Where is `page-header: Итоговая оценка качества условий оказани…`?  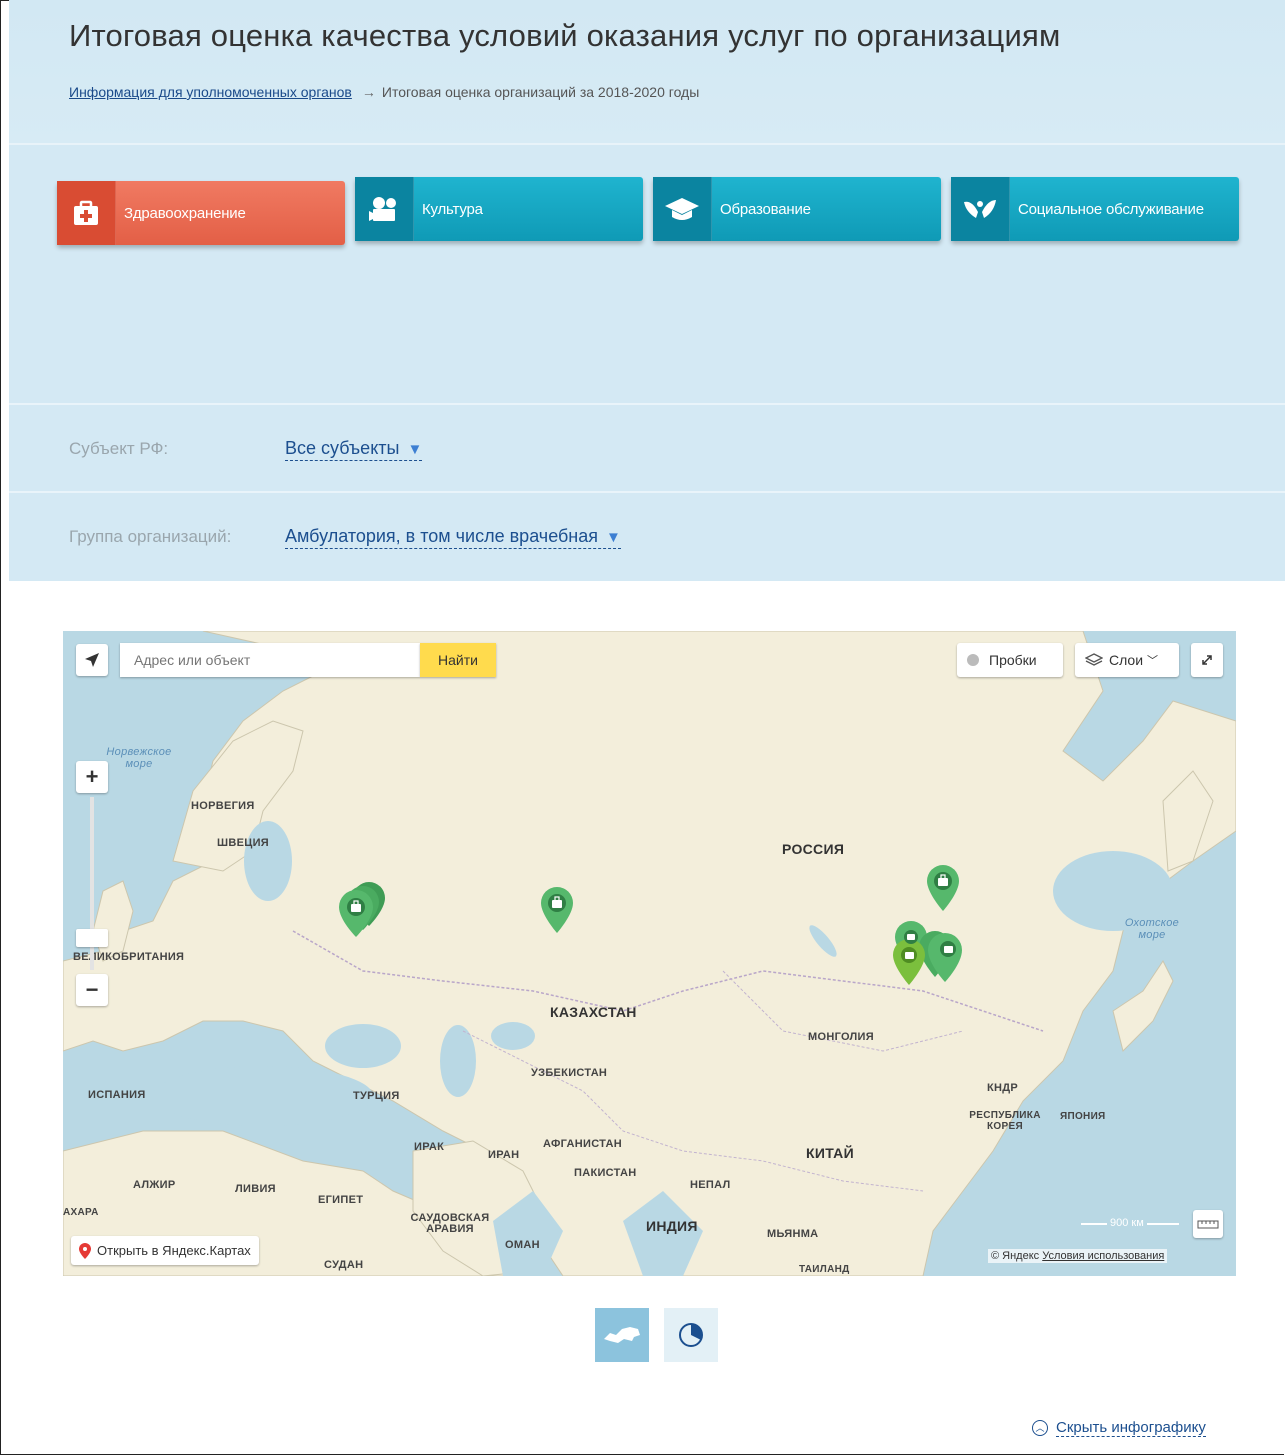 page-header: Итоговая оценка качества условий оказани… is located at coordinates (647, 72).